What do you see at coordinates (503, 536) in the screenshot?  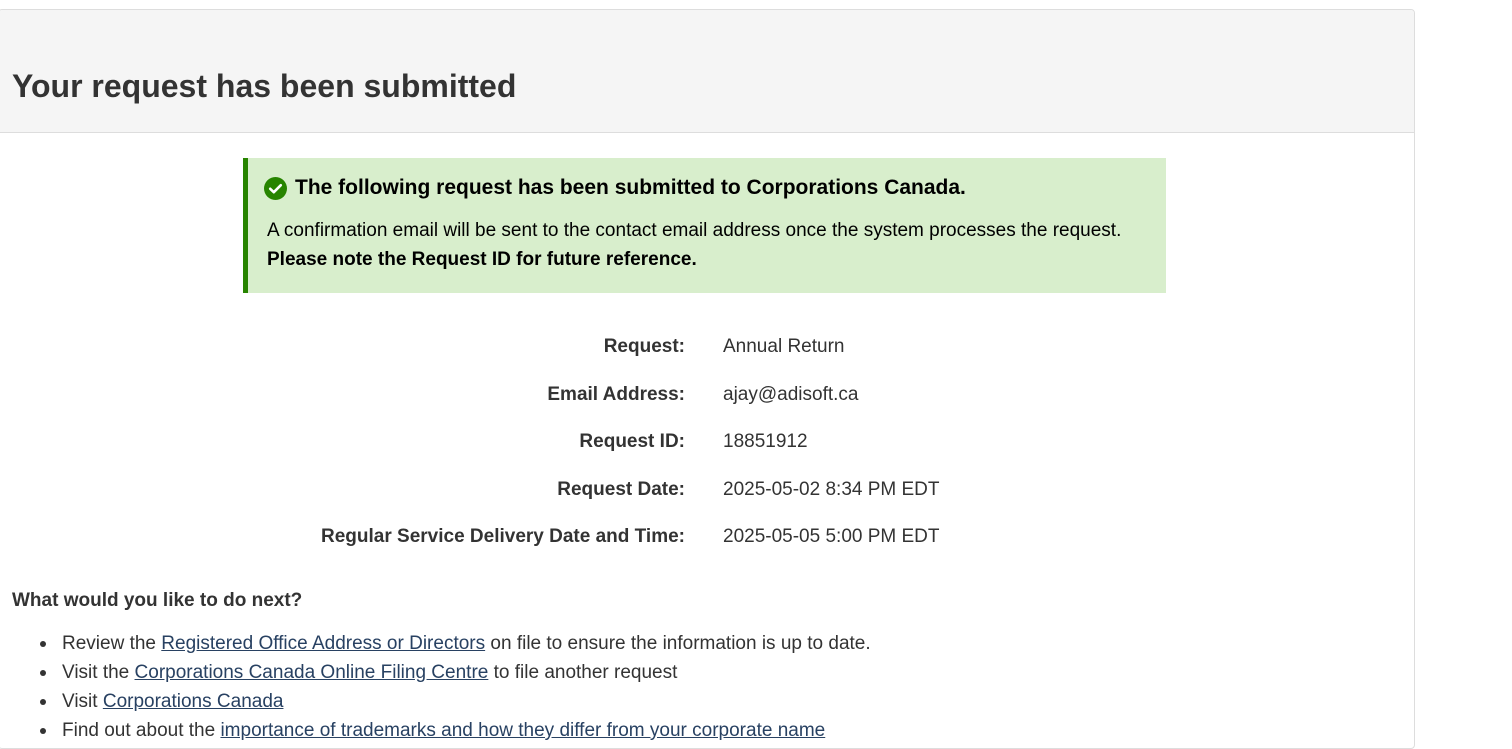 I see `detail-label: Regular Service Delivery Date and Time:` at bounding box center [503, 536].